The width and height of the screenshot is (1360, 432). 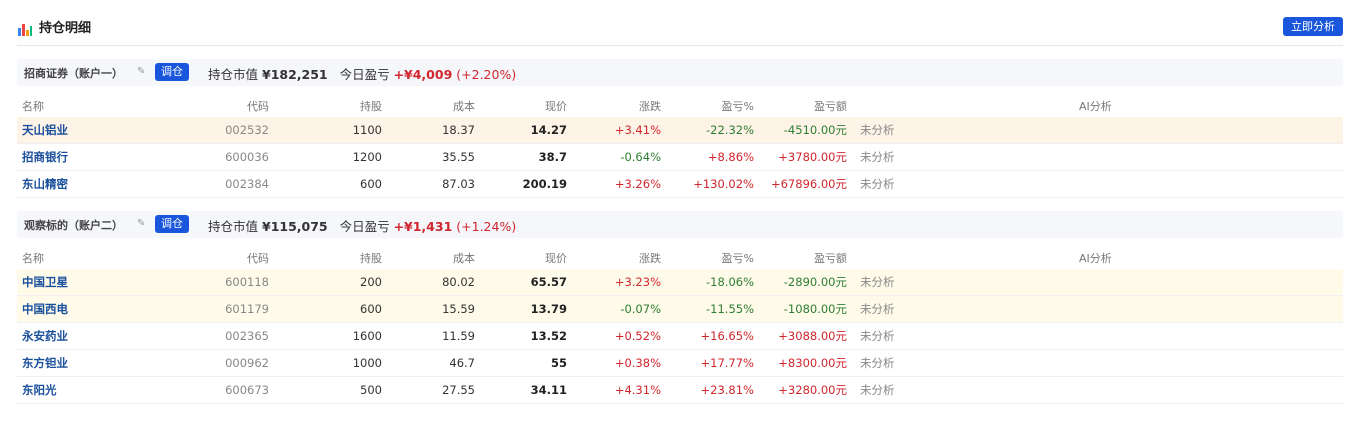 I want to click on cost-price: 35.55, so click(x=458, y=157).